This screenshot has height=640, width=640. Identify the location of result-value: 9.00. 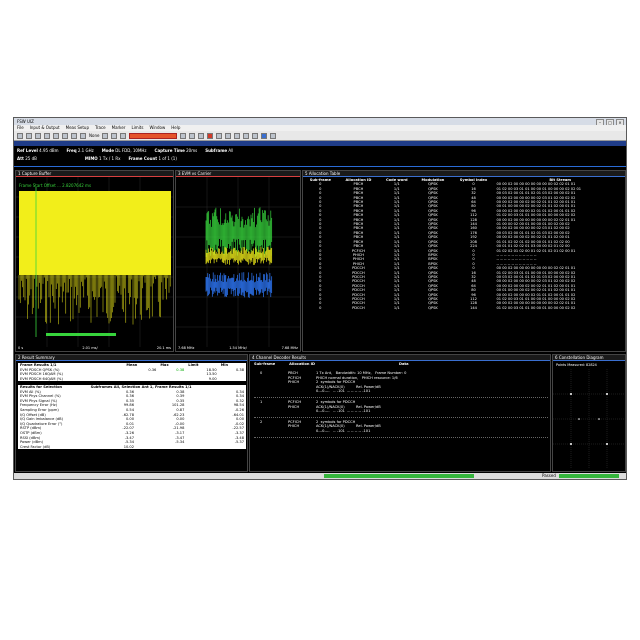
(202, 379).